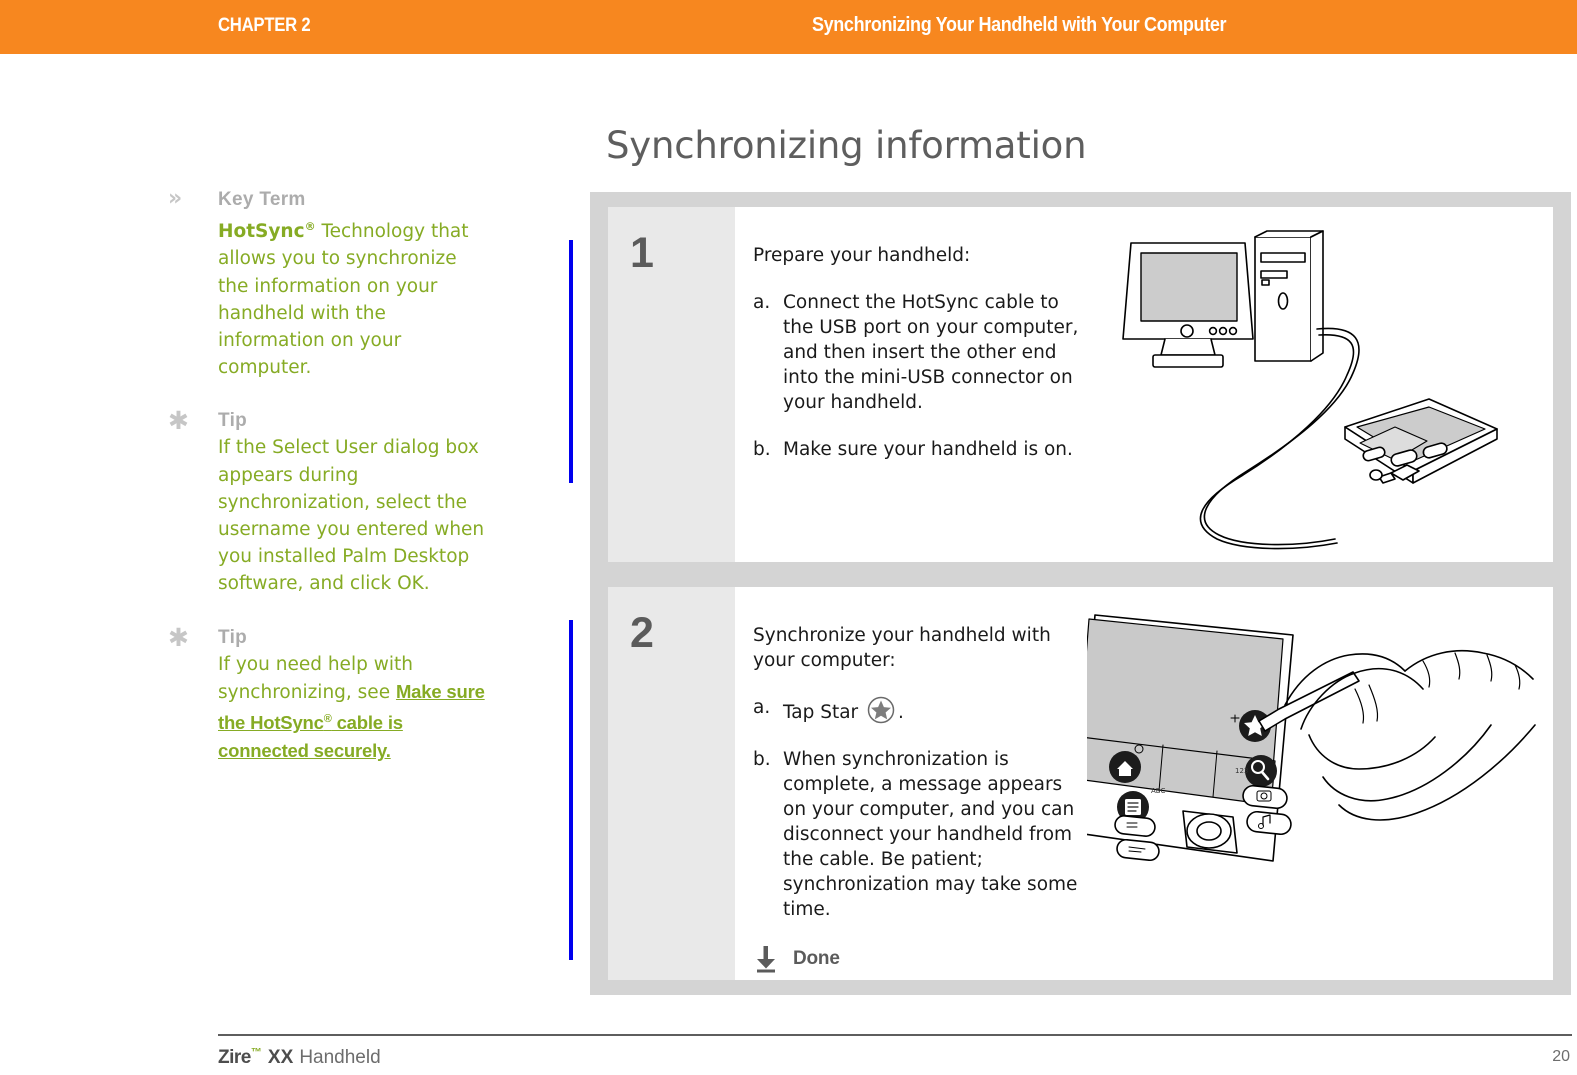  I want to click on substep-text: Make sure your handheld is on., so click(928, 449).